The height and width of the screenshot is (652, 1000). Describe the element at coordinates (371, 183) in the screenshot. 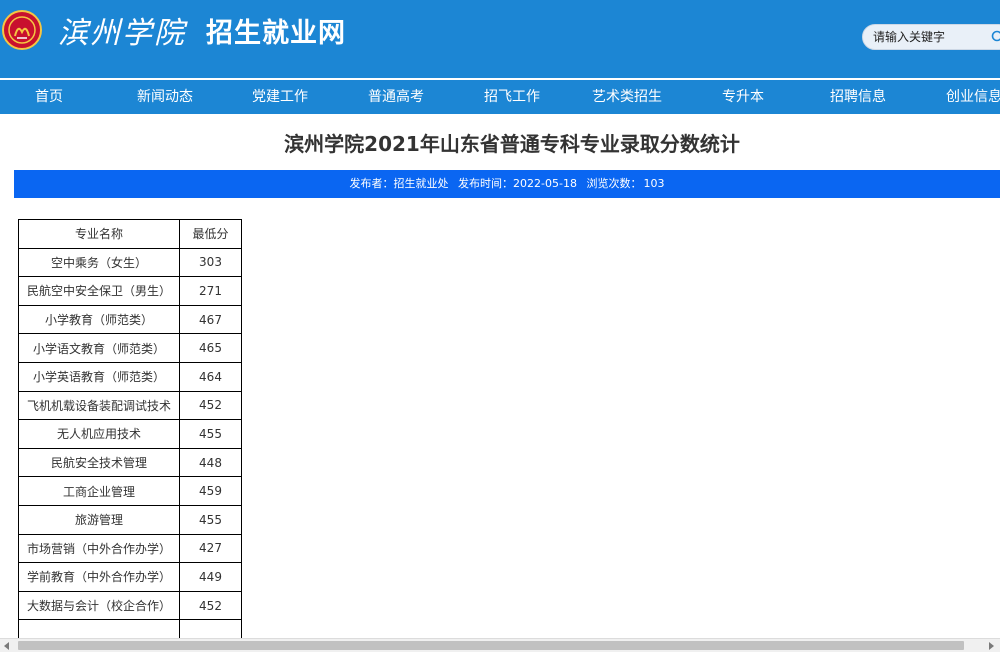

I see `publisher-label: 发布者：` at that location.